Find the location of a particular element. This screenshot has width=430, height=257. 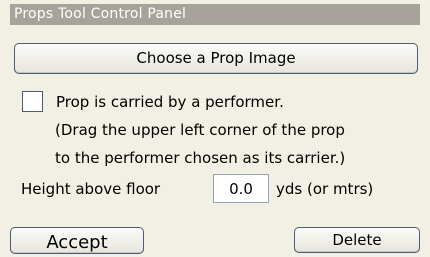

height-above-floor-label: Height above floor is located at coordinates (91, 189).